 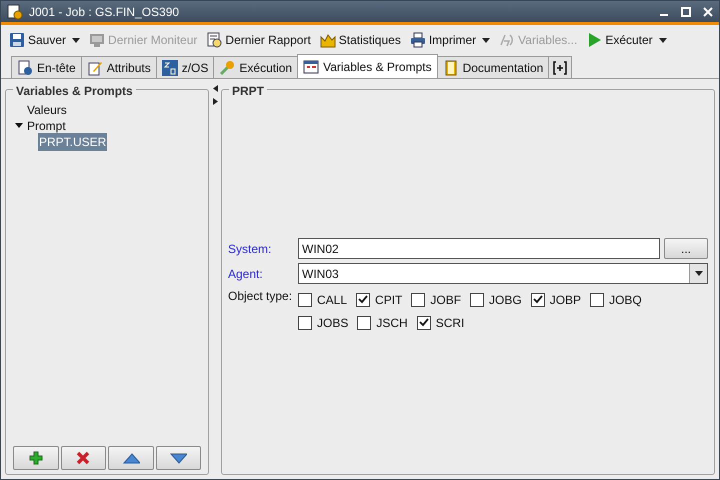 I want to click on monitor-icon, so click(x=97, y=40).